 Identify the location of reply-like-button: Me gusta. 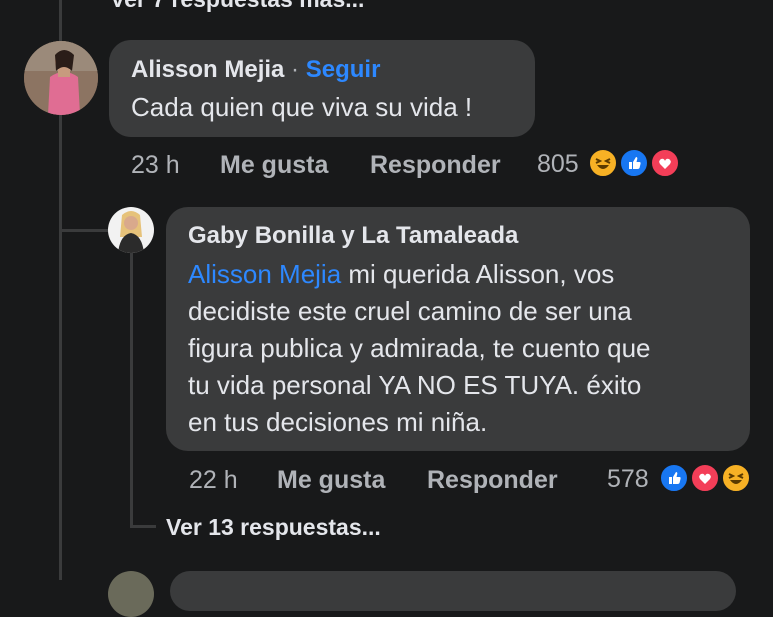
(331, 480).